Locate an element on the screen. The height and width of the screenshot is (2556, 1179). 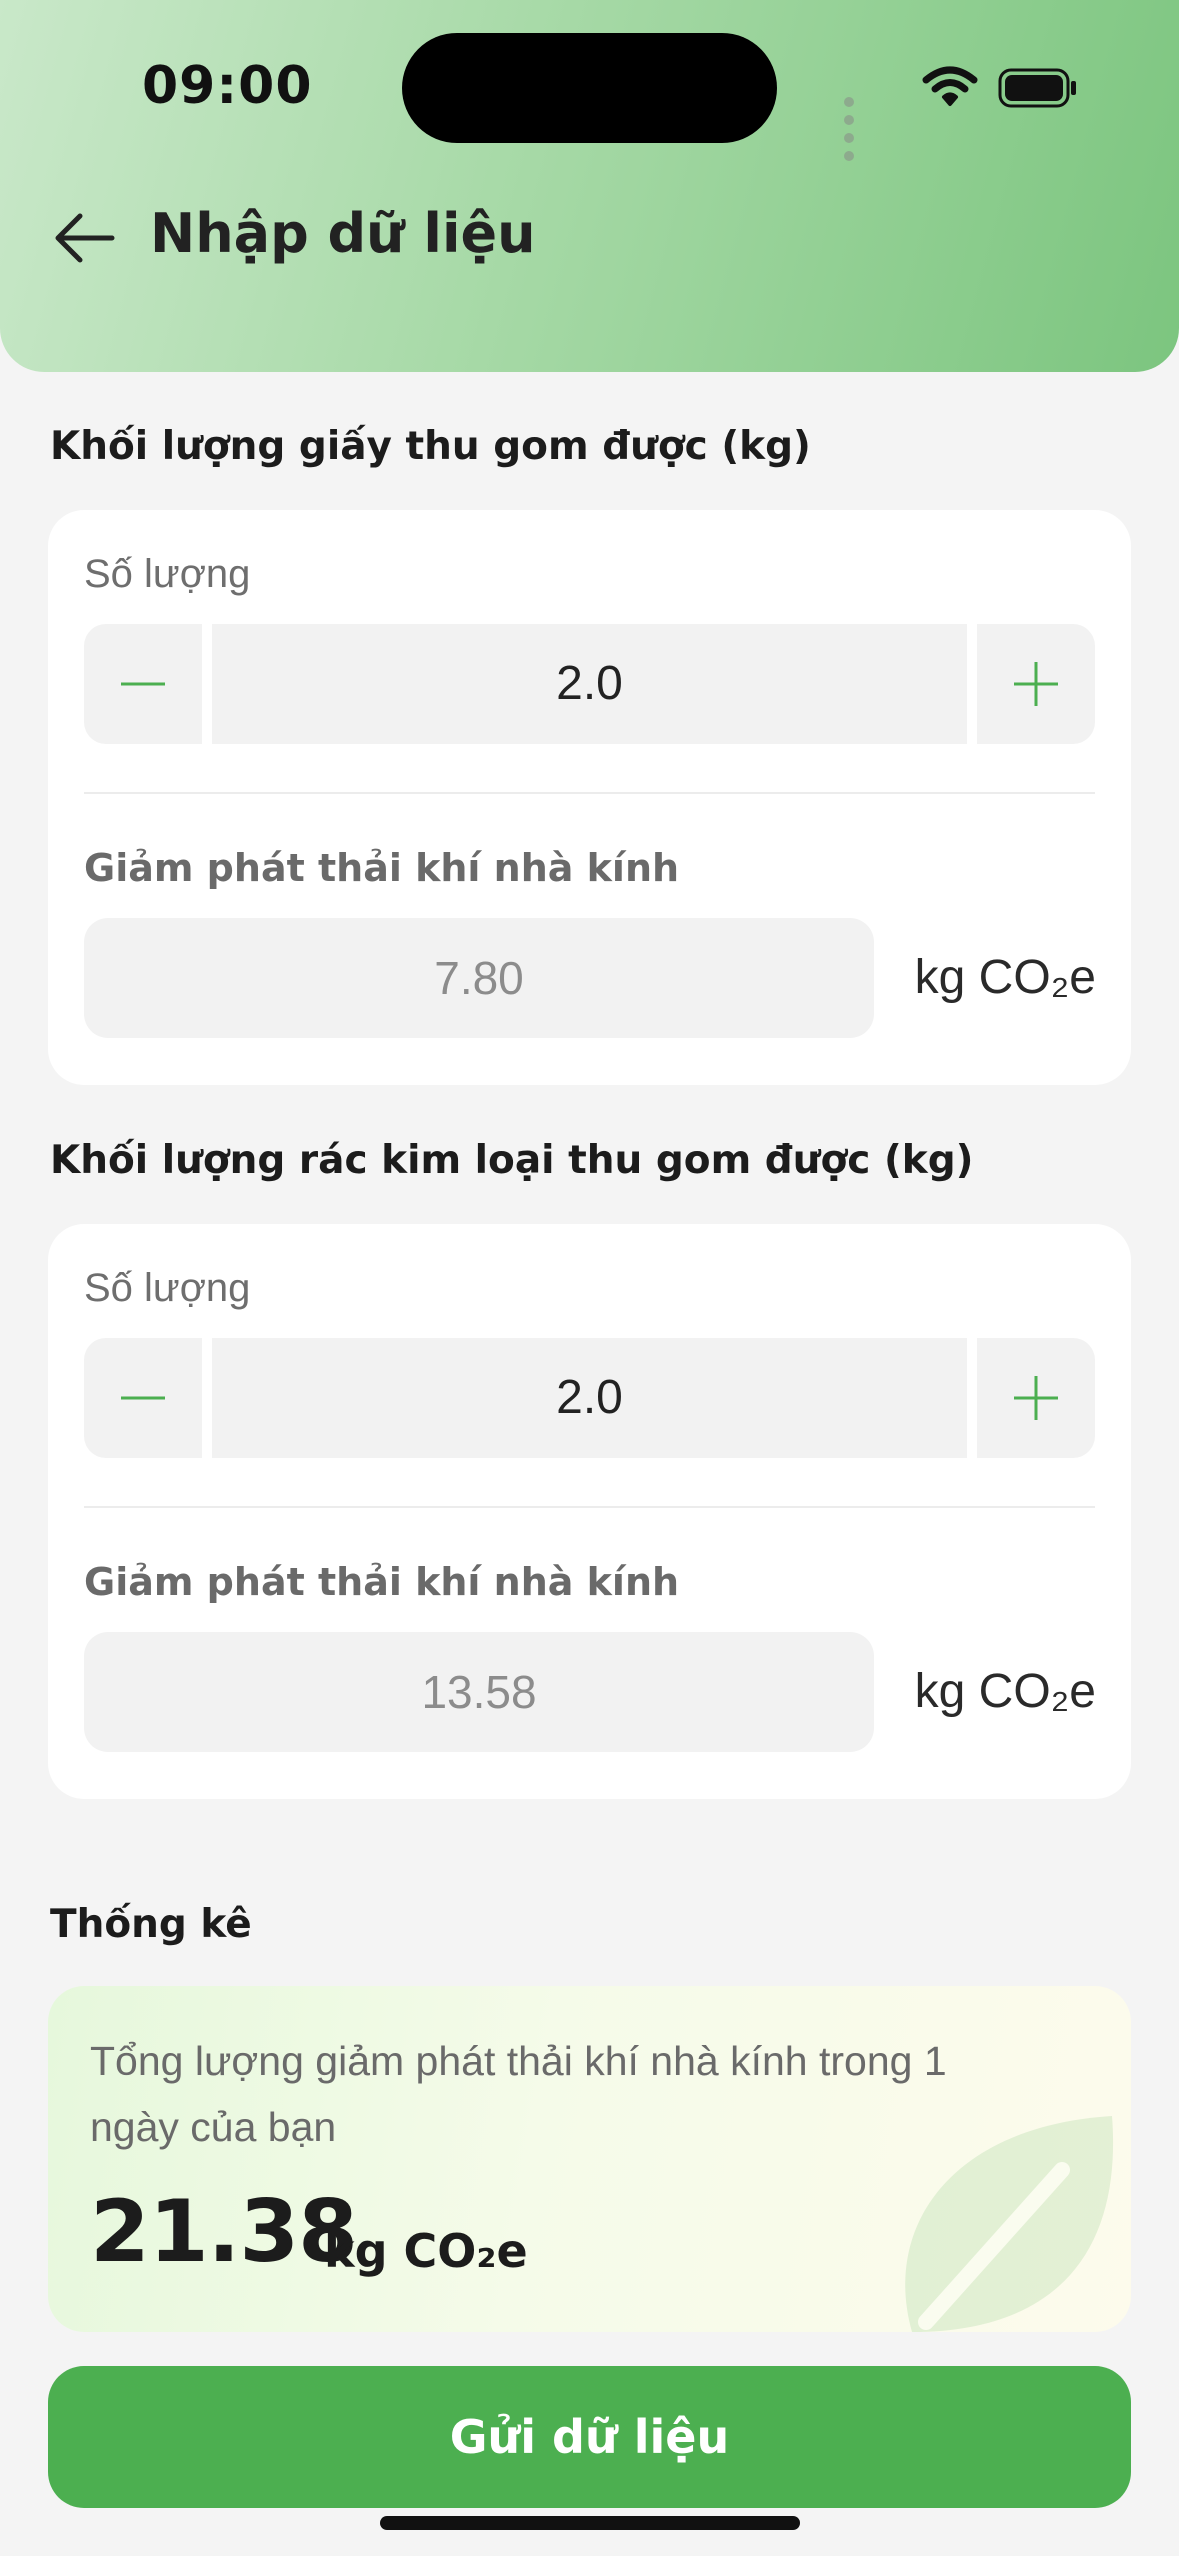
paper-reduction-value: 7.80 is located at coordinates (479, 978).